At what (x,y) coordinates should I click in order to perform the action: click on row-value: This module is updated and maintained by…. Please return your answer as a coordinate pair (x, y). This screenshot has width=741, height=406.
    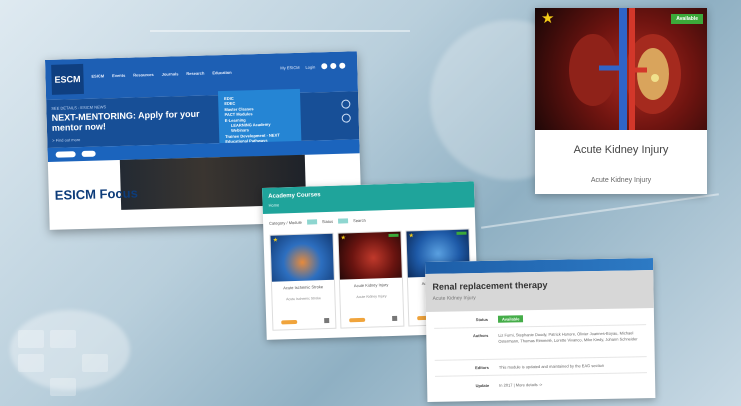
    Looking at the image, I should click on (551, 366).